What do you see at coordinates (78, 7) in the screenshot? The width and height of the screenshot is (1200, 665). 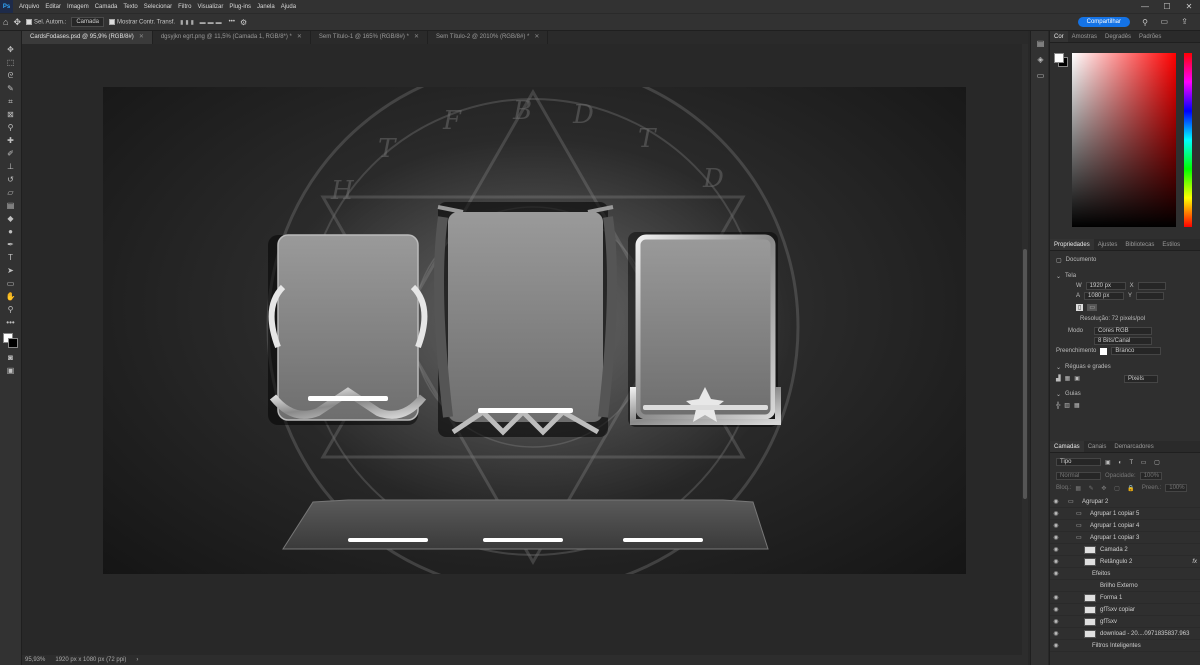 I see `menu-imagem: Imagem` at bounding box center [78, 7].